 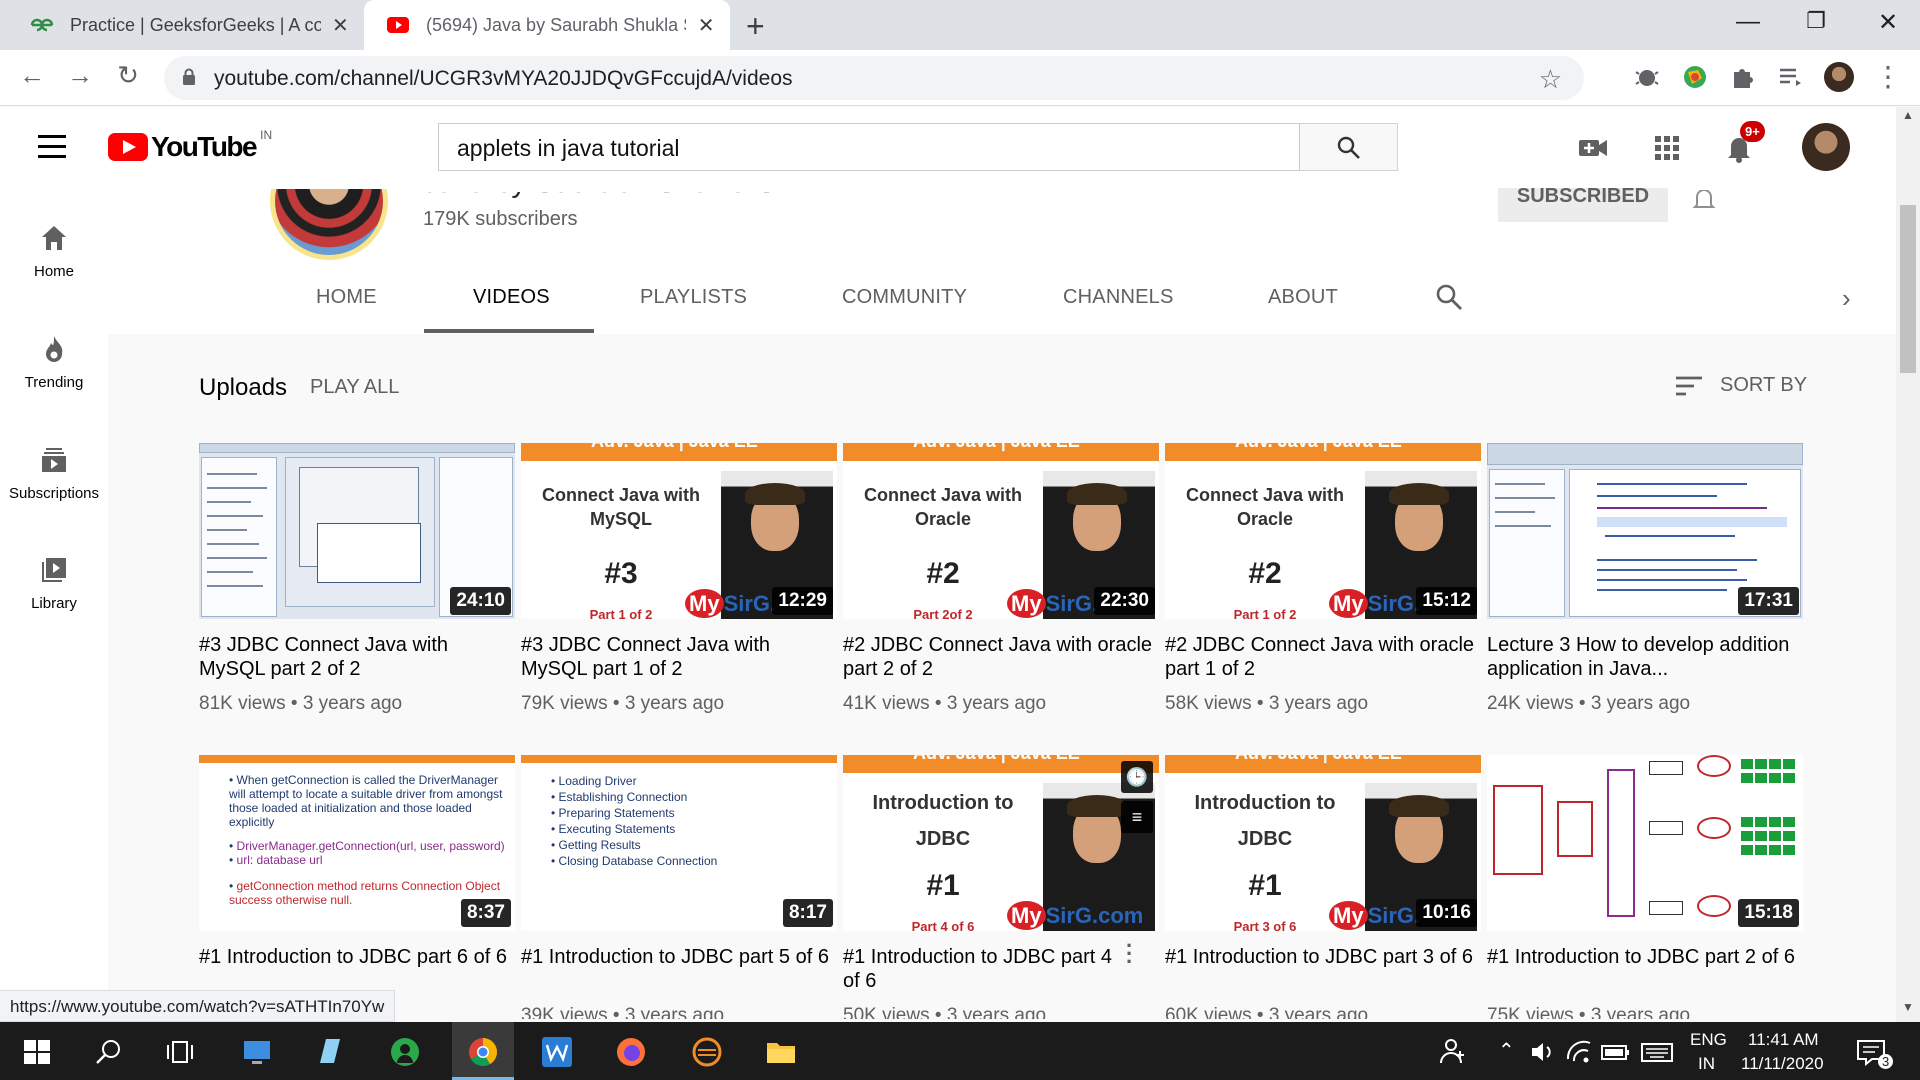 I want to click on add-to-queue-icon: ≡, so click(x=1137, y=817).